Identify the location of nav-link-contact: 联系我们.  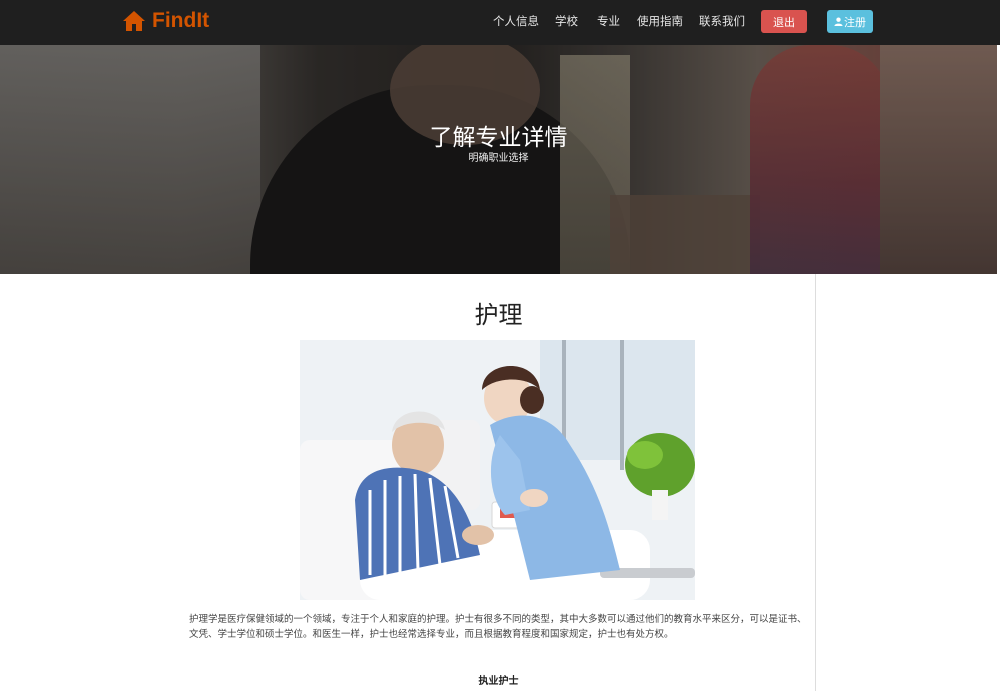
(722, 21).